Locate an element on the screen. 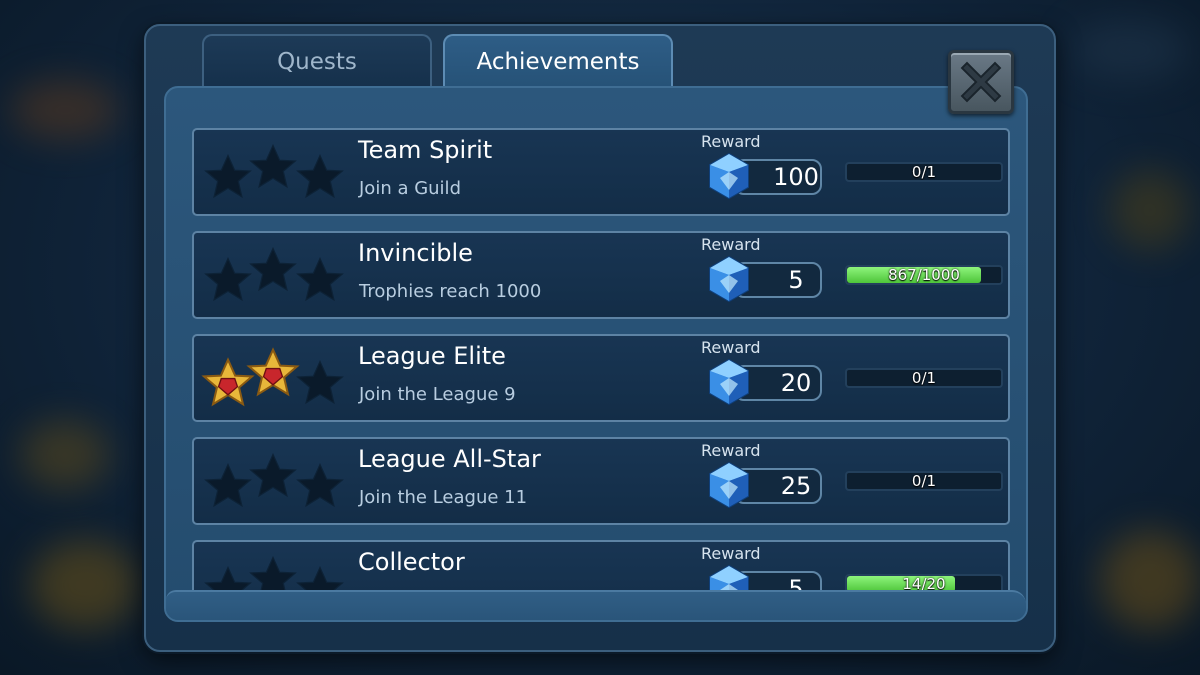 The height and width of the screenshot is (675, 1200). achievement-description: Join a Guild is located at coordinates (410, 188).